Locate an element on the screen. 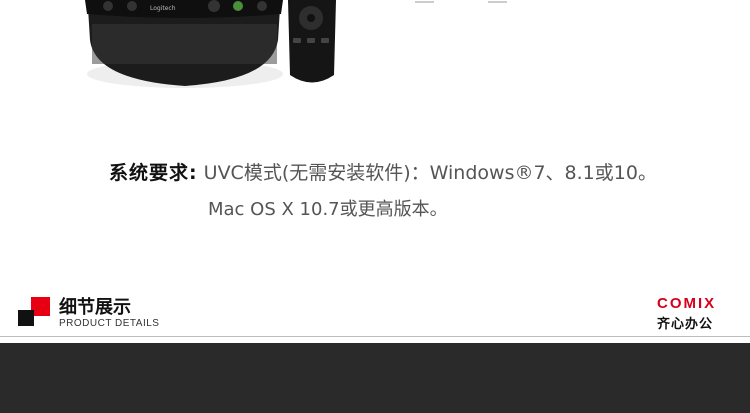 The image size is (750, 413). divider is located at coordinates (375, 336).